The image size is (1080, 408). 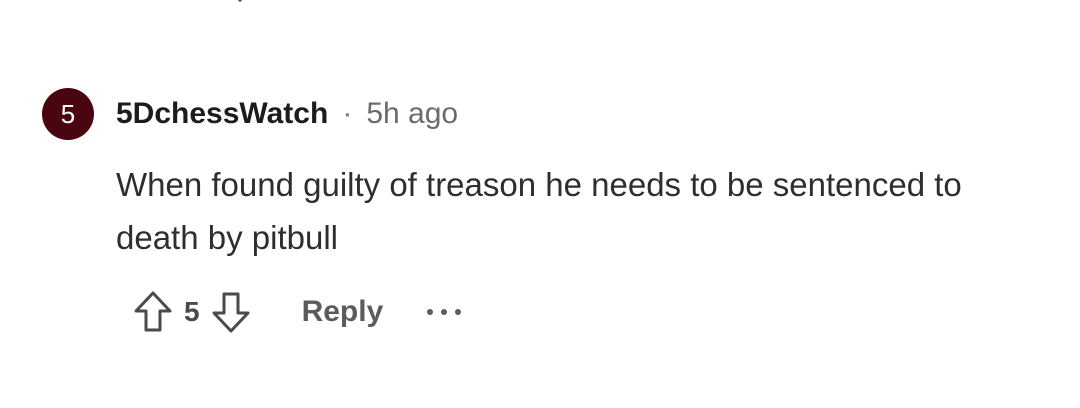 I want to click on vote-score: 5, so click(x=192, y=311).